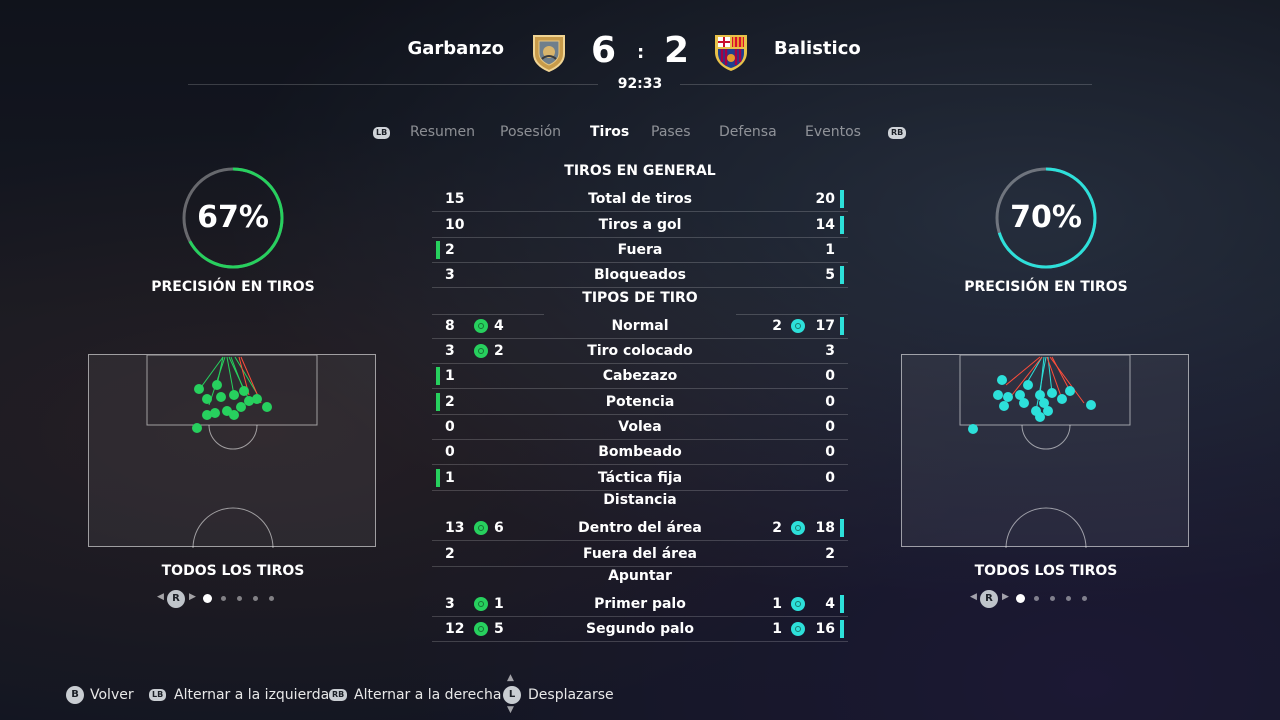  I want to click on stat-row: 3 Bloqueados 5, so click(640, 276).